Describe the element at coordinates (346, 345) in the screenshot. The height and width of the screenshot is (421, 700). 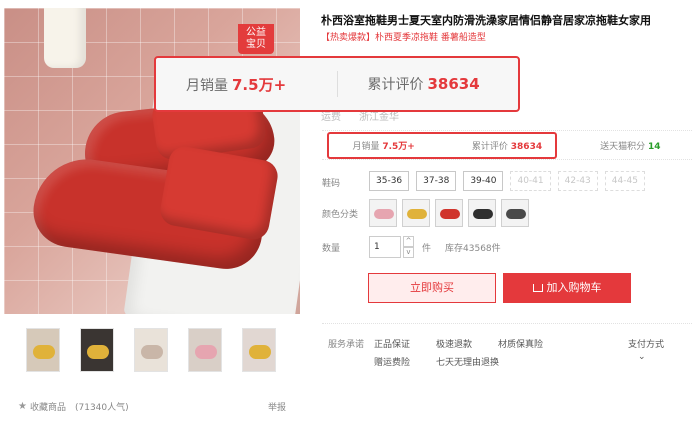
I see `service-label: 服务承诺` at that location.